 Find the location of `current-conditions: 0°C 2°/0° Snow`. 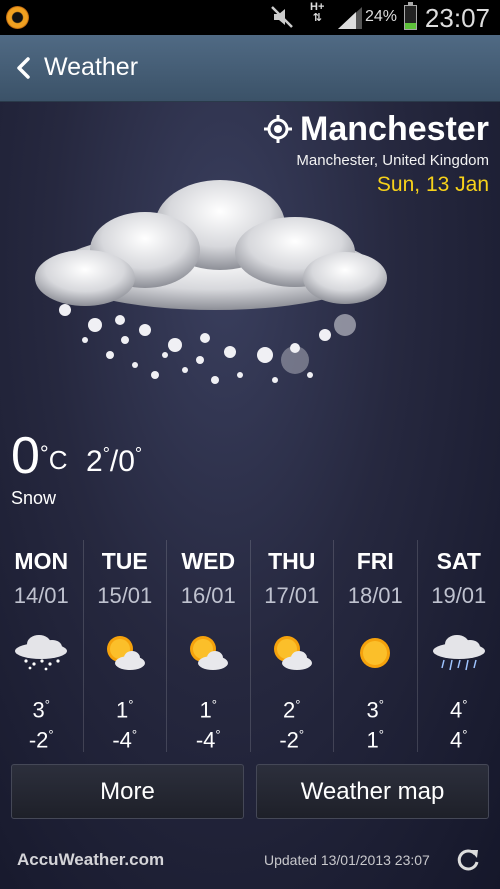

current-conditions: 0°C 2°/0° Snow is located at coordinates (76, 467).